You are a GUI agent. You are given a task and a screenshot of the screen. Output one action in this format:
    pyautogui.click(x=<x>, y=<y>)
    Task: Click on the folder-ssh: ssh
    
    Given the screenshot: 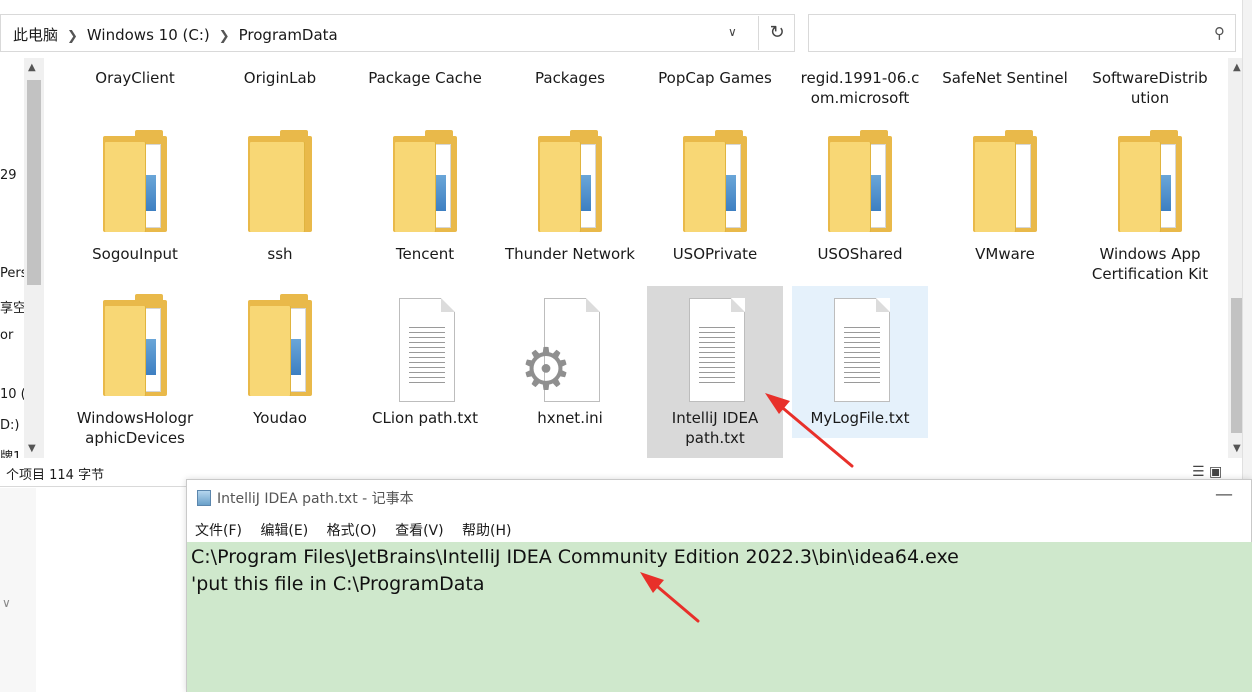 What is the action you would take?
    pyautogui.click(x=280, y=194)
    